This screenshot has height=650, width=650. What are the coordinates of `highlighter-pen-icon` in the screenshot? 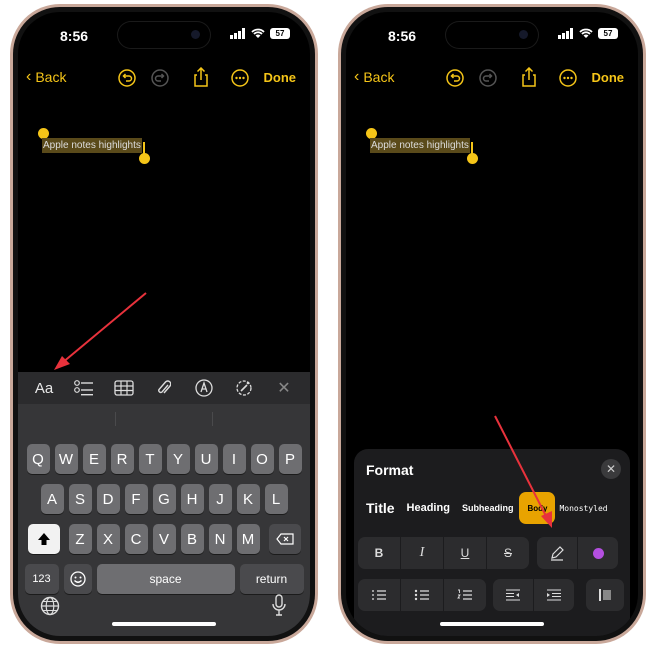 It's located at (557, 553).